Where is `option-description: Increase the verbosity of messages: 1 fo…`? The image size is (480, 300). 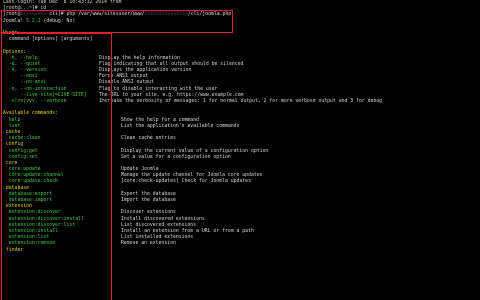 option-description: Increase the verbosity of messages: 1 fo… is located at coordinates (241, 101).